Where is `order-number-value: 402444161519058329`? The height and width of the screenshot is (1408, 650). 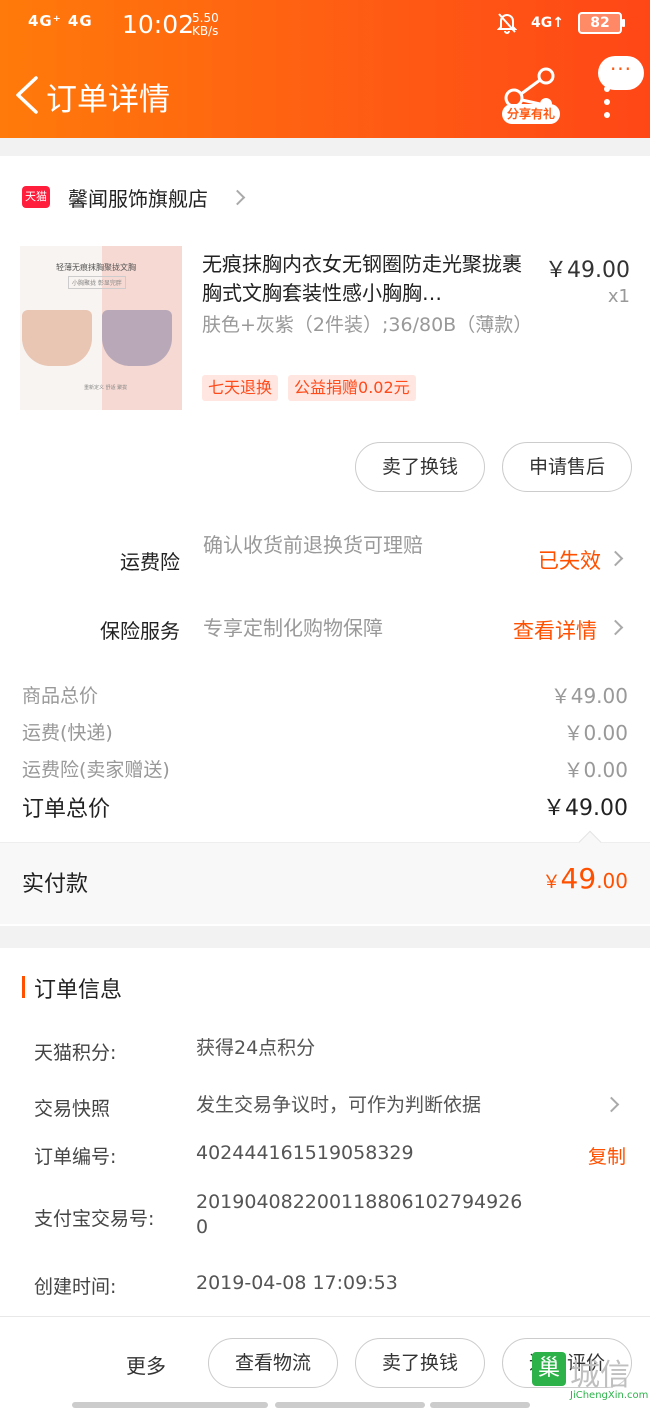
order-number-value: 402444161519058329 is located at coordinates (305, 1153).